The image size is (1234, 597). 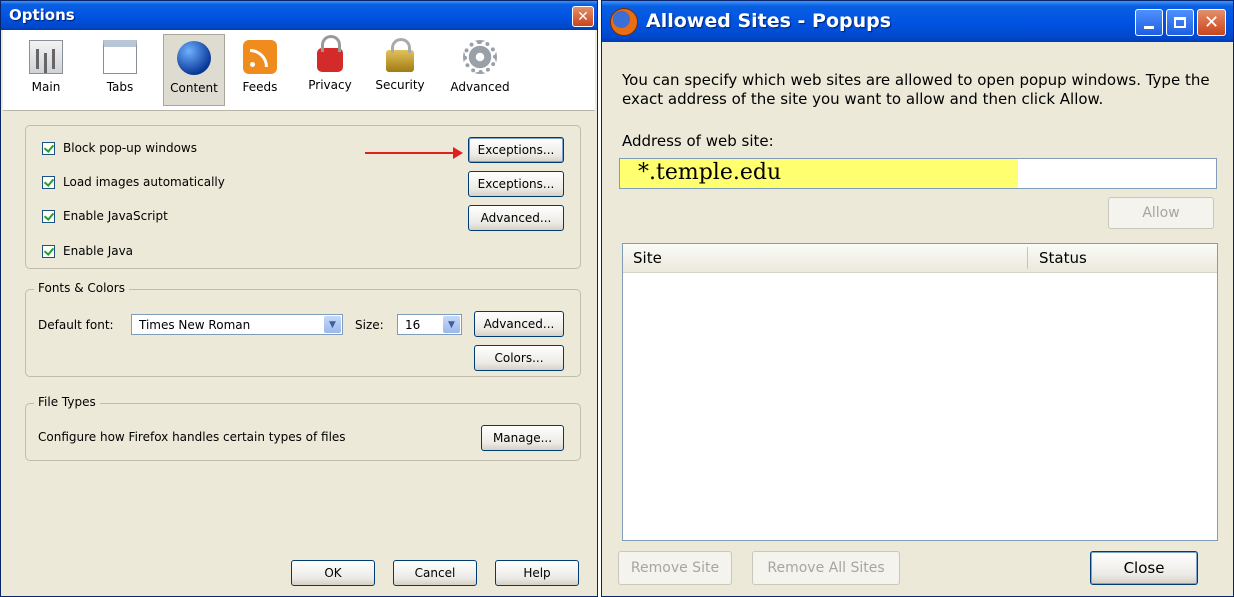 What do you see at coordinates (46, 57) in the screenshot?
I see `main-icon` at bounding box center [46, 57].